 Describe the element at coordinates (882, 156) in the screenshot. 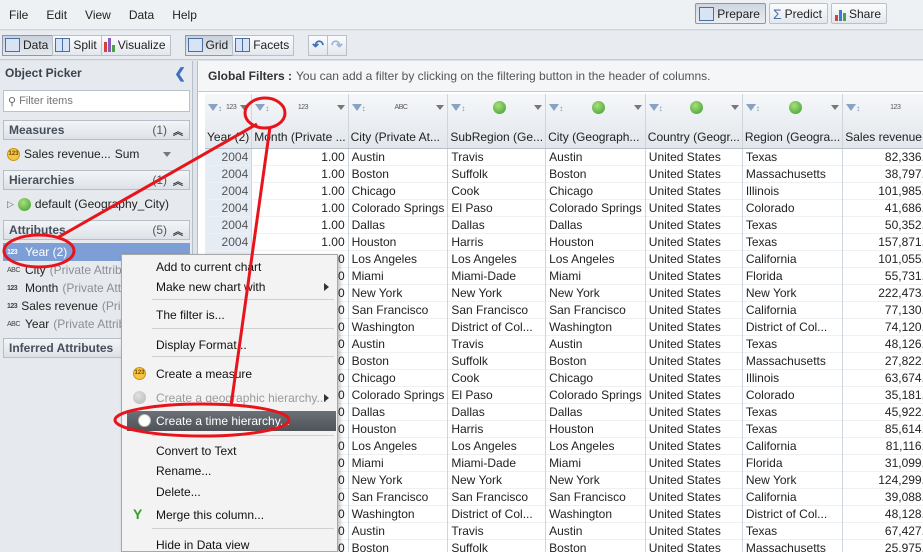

I see `table-cell: 82,336.70` at that location.